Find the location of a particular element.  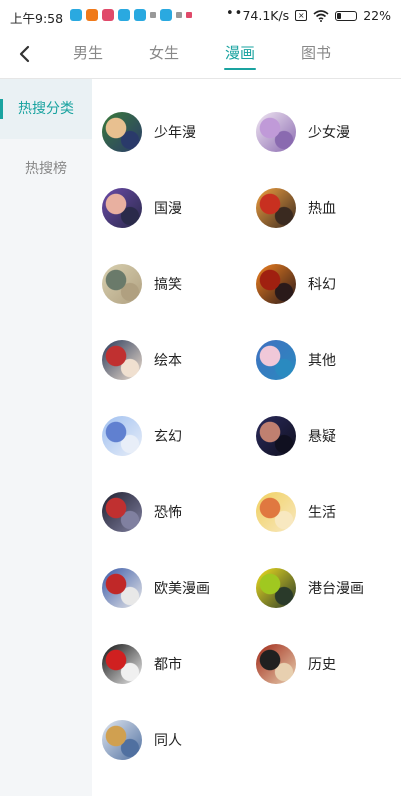

category-item: 国漫 is located at coordinates (177, 208).